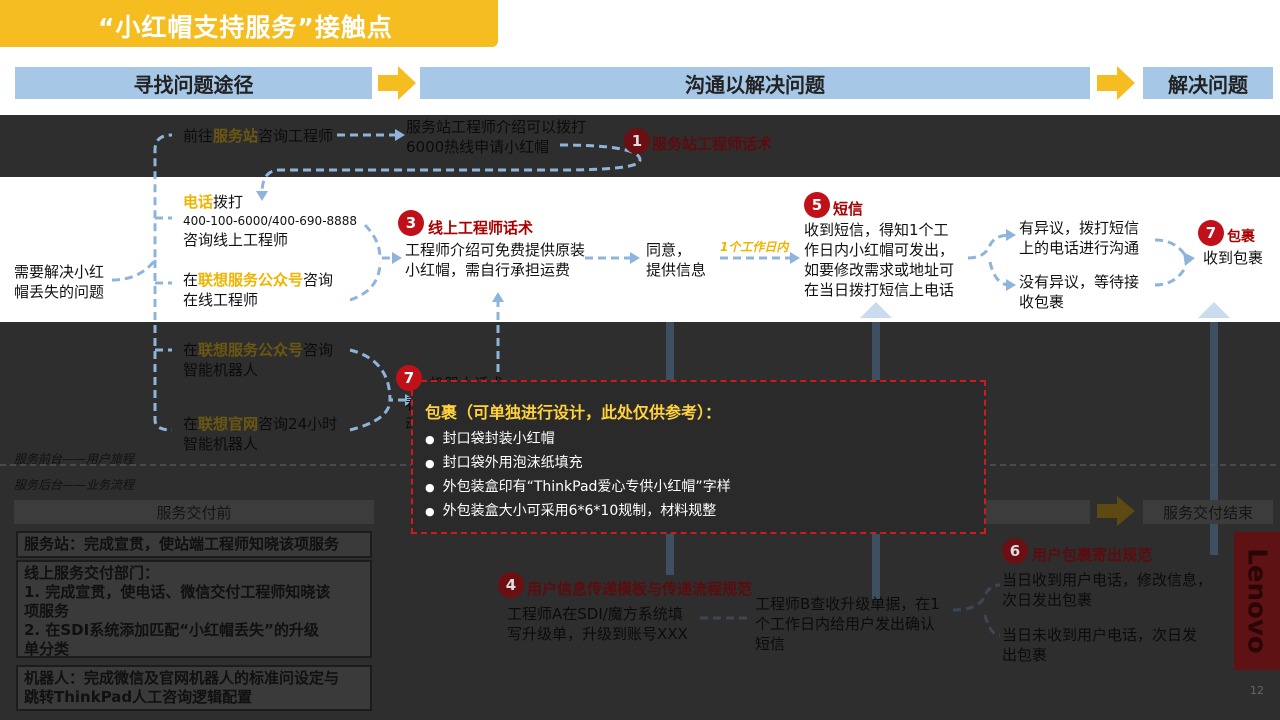 The width and height of the screenshot is (1280, 720). What do you see at coordinates (640, 589) in the screenshot?
I see `badge-4-label: 用户信息传递模板与传递流程规范` at bounding box center [640, 589].